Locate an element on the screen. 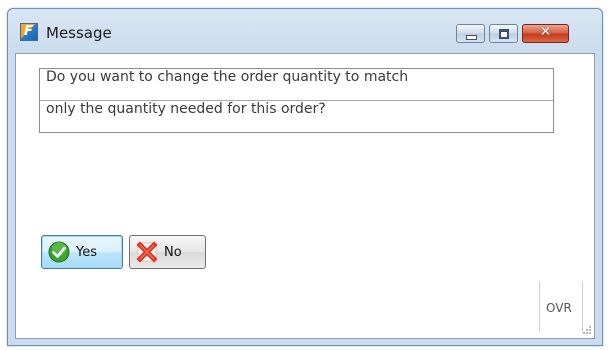 The height and width of the screenshot is (350, 611). red-x-icon is located at coordinates (147, 252).